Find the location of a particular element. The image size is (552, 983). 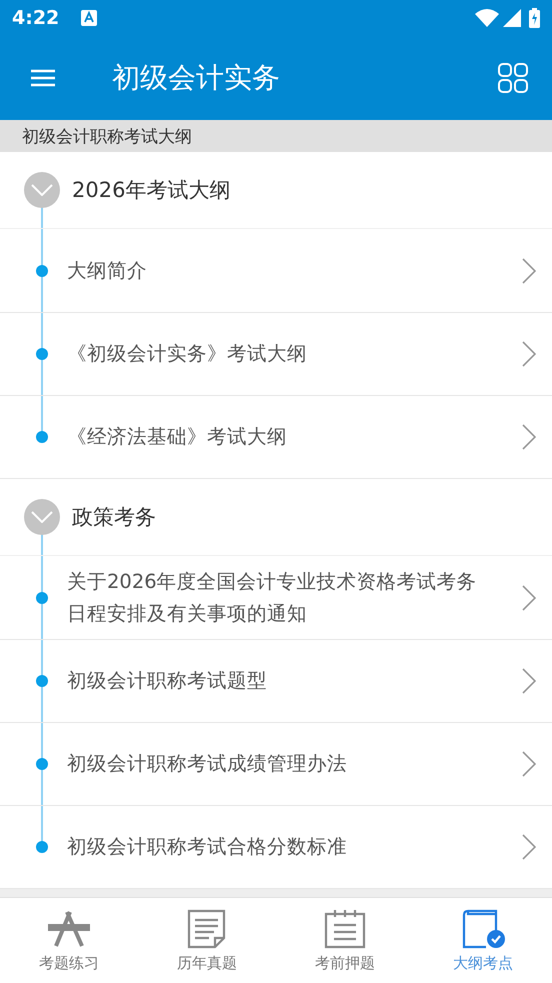

wifi-icon is located at coordinates (487, 18).